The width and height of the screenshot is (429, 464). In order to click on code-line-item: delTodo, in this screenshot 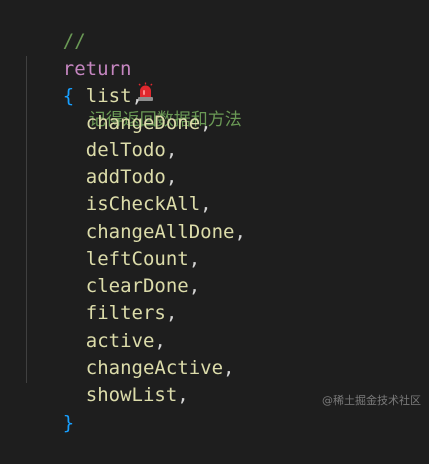, I will do `click(109, 135)`.